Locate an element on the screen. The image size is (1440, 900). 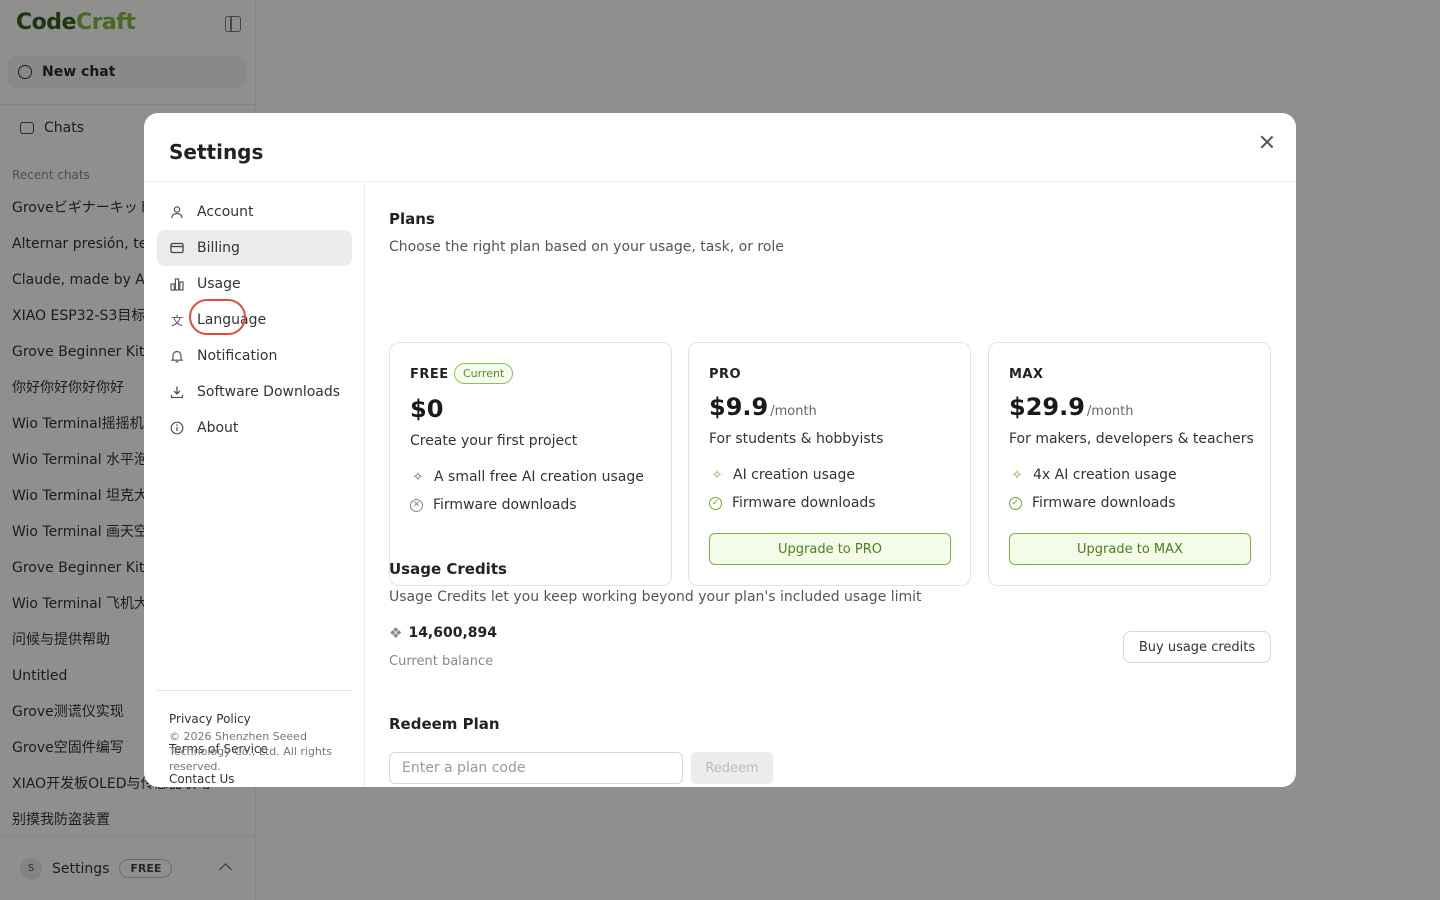
plan-description: Create your first project is located at coordinates (494, 441).